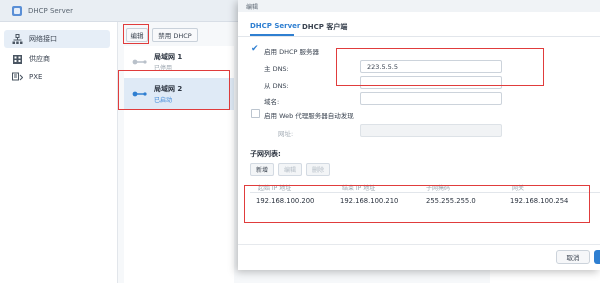  What do you see at coordinates (286, 134) in the screenshot?
I see `url-label: 网址:` at bounding box center [286, 134].